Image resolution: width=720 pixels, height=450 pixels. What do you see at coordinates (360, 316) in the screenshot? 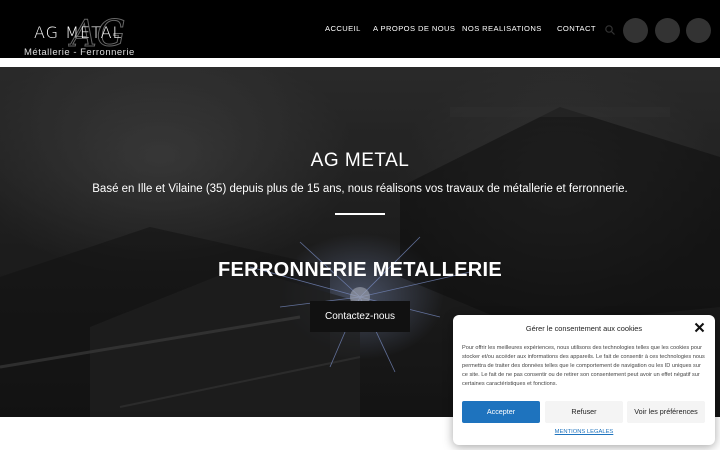
I see `contact-button: Contactez-nous` at bounding box center [360, 316].